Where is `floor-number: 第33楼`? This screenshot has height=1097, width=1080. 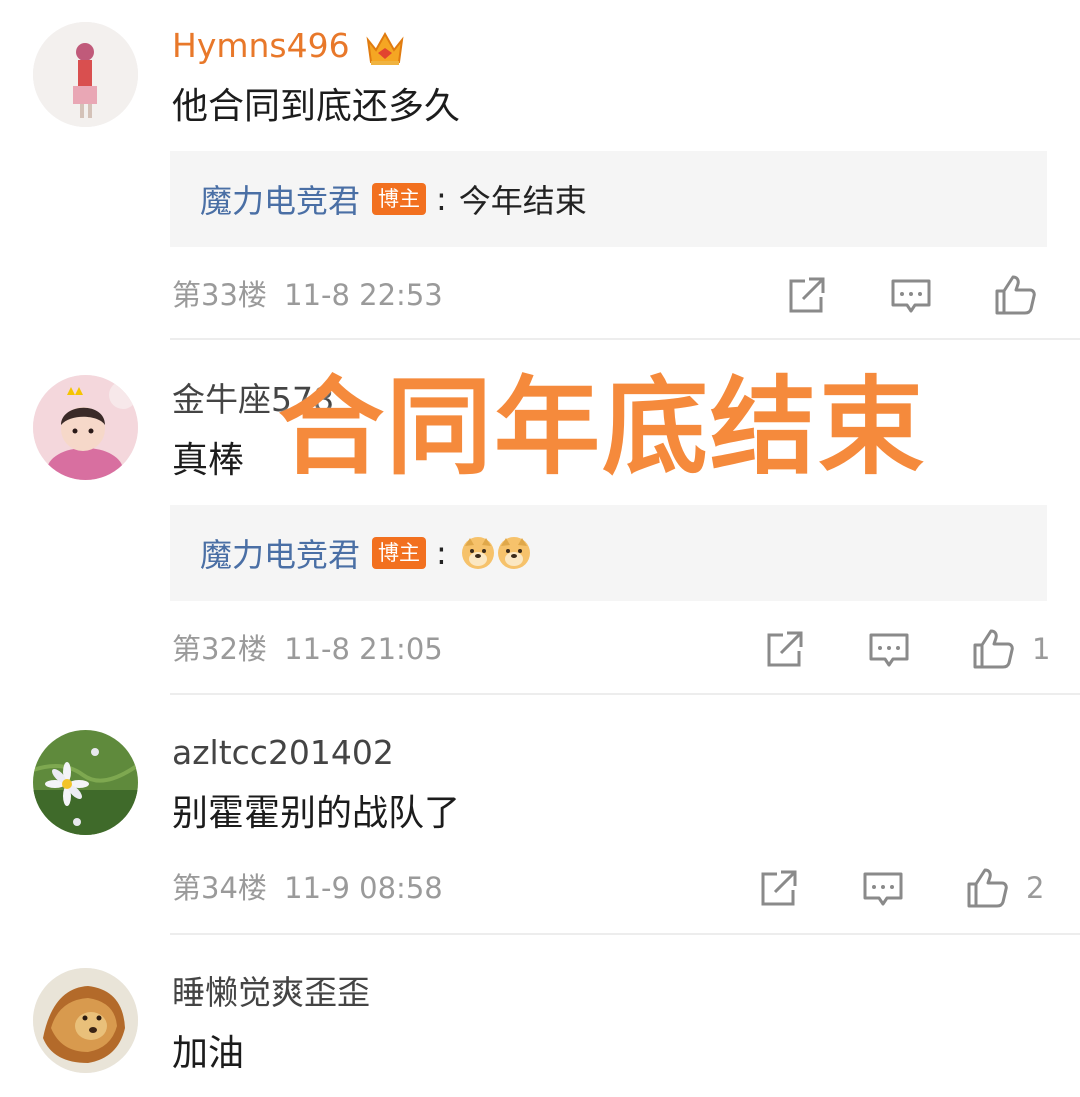
floor-number: 第33楼 is located at coordinates (219, 295).